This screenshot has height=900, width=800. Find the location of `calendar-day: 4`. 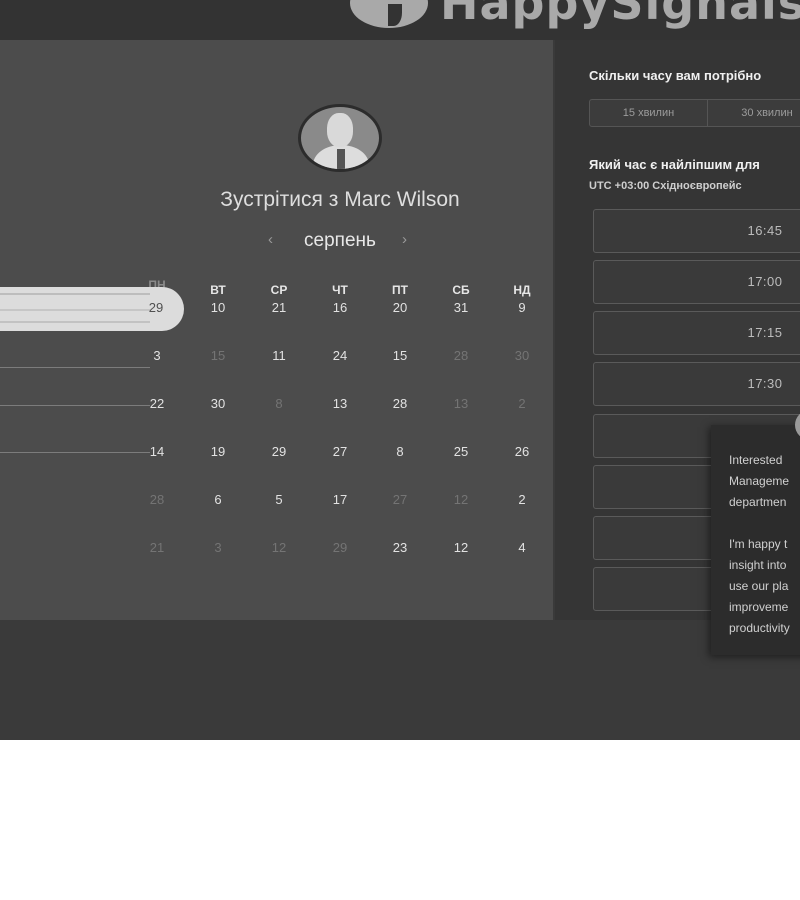

calendar-day: 4 is located at coordinates (522, 547).